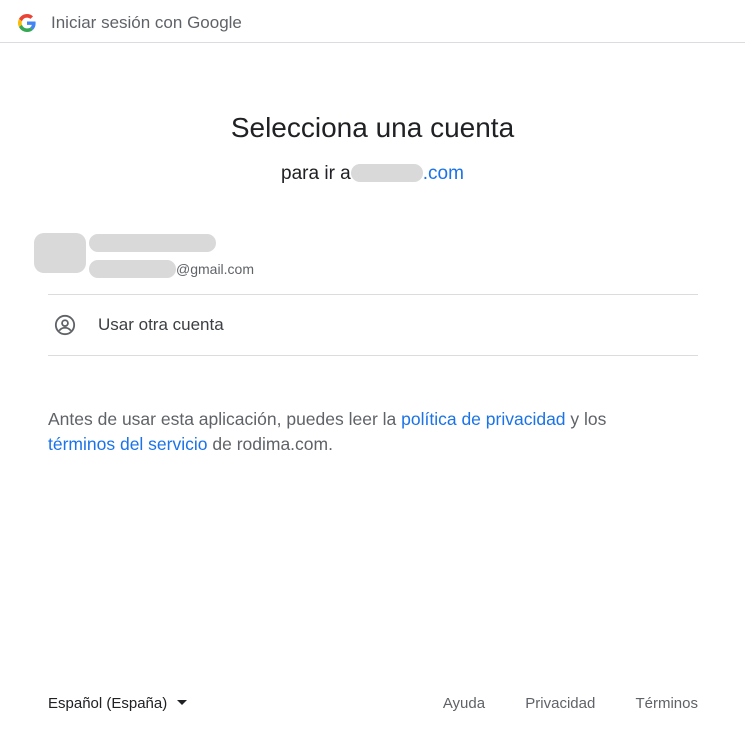 This screenshot has height=747, width=745. I want to click on disclaimer-text: de rodima.com., so click(270, 444).